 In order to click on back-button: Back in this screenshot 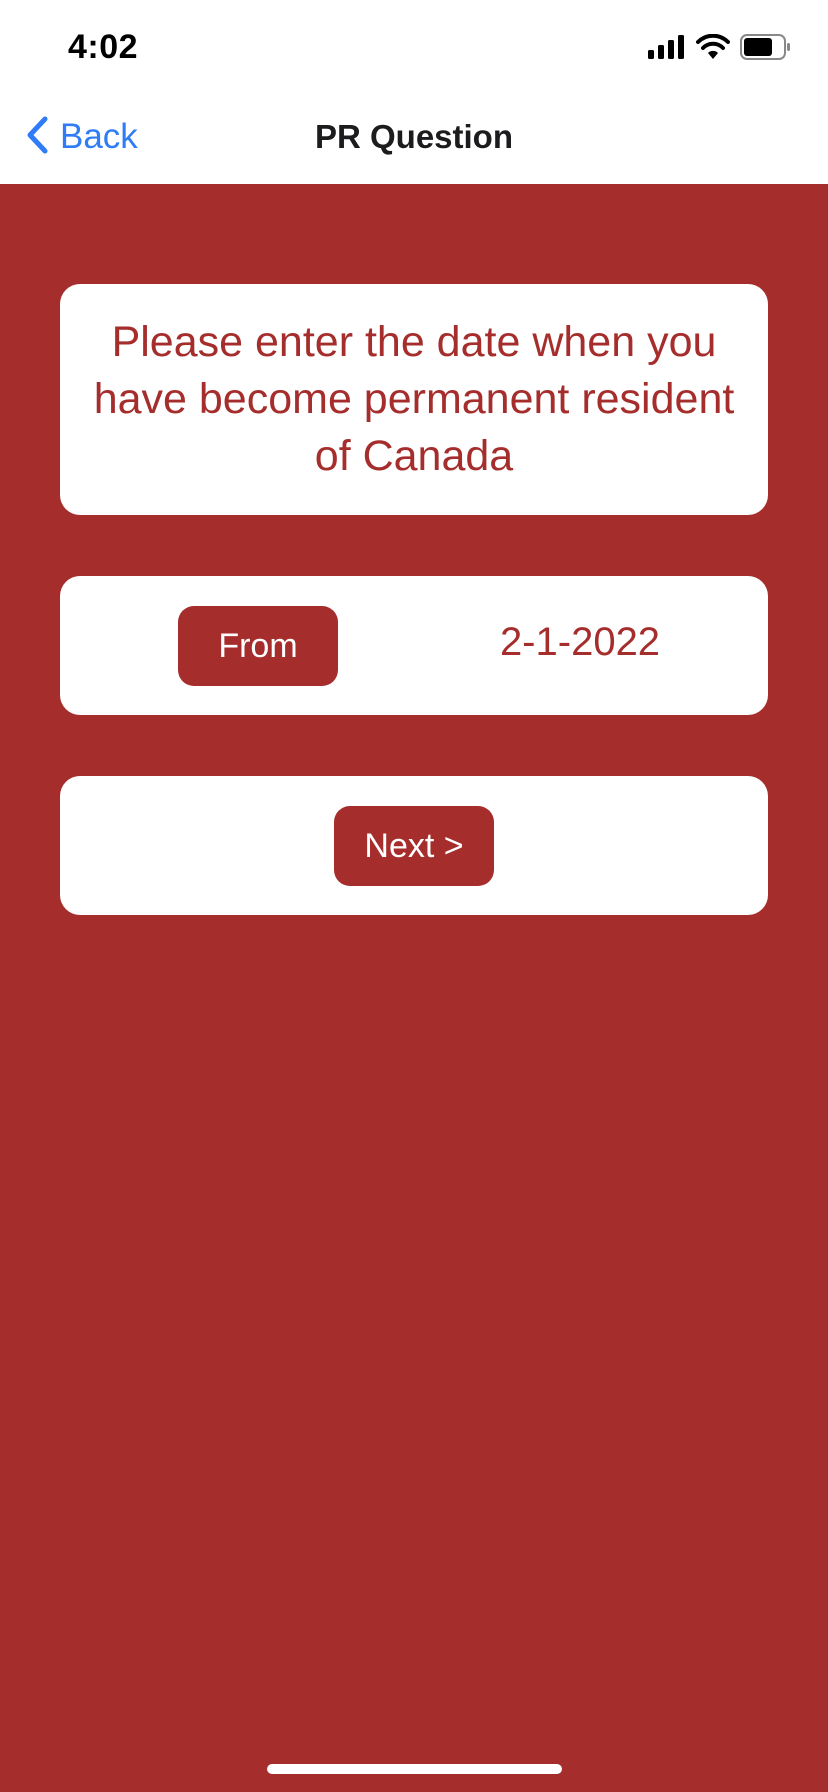, I will do `click(81, 137)`.